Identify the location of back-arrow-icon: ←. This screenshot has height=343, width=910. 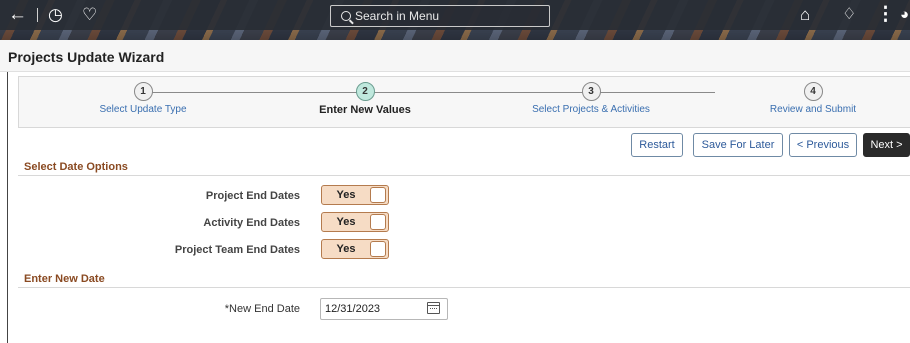
(17, 15).